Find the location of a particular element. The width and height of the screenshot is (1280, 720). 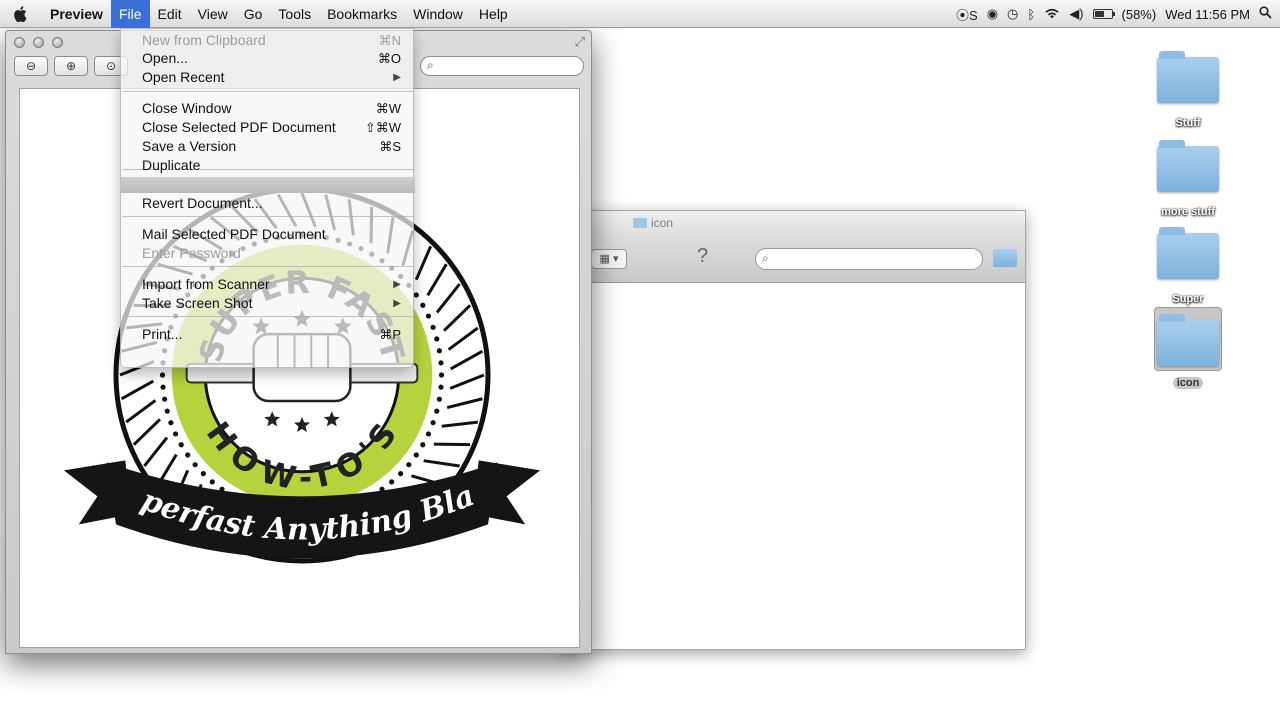

menu-item-print: Print... ⌘P is located at coordinates (268, 334).